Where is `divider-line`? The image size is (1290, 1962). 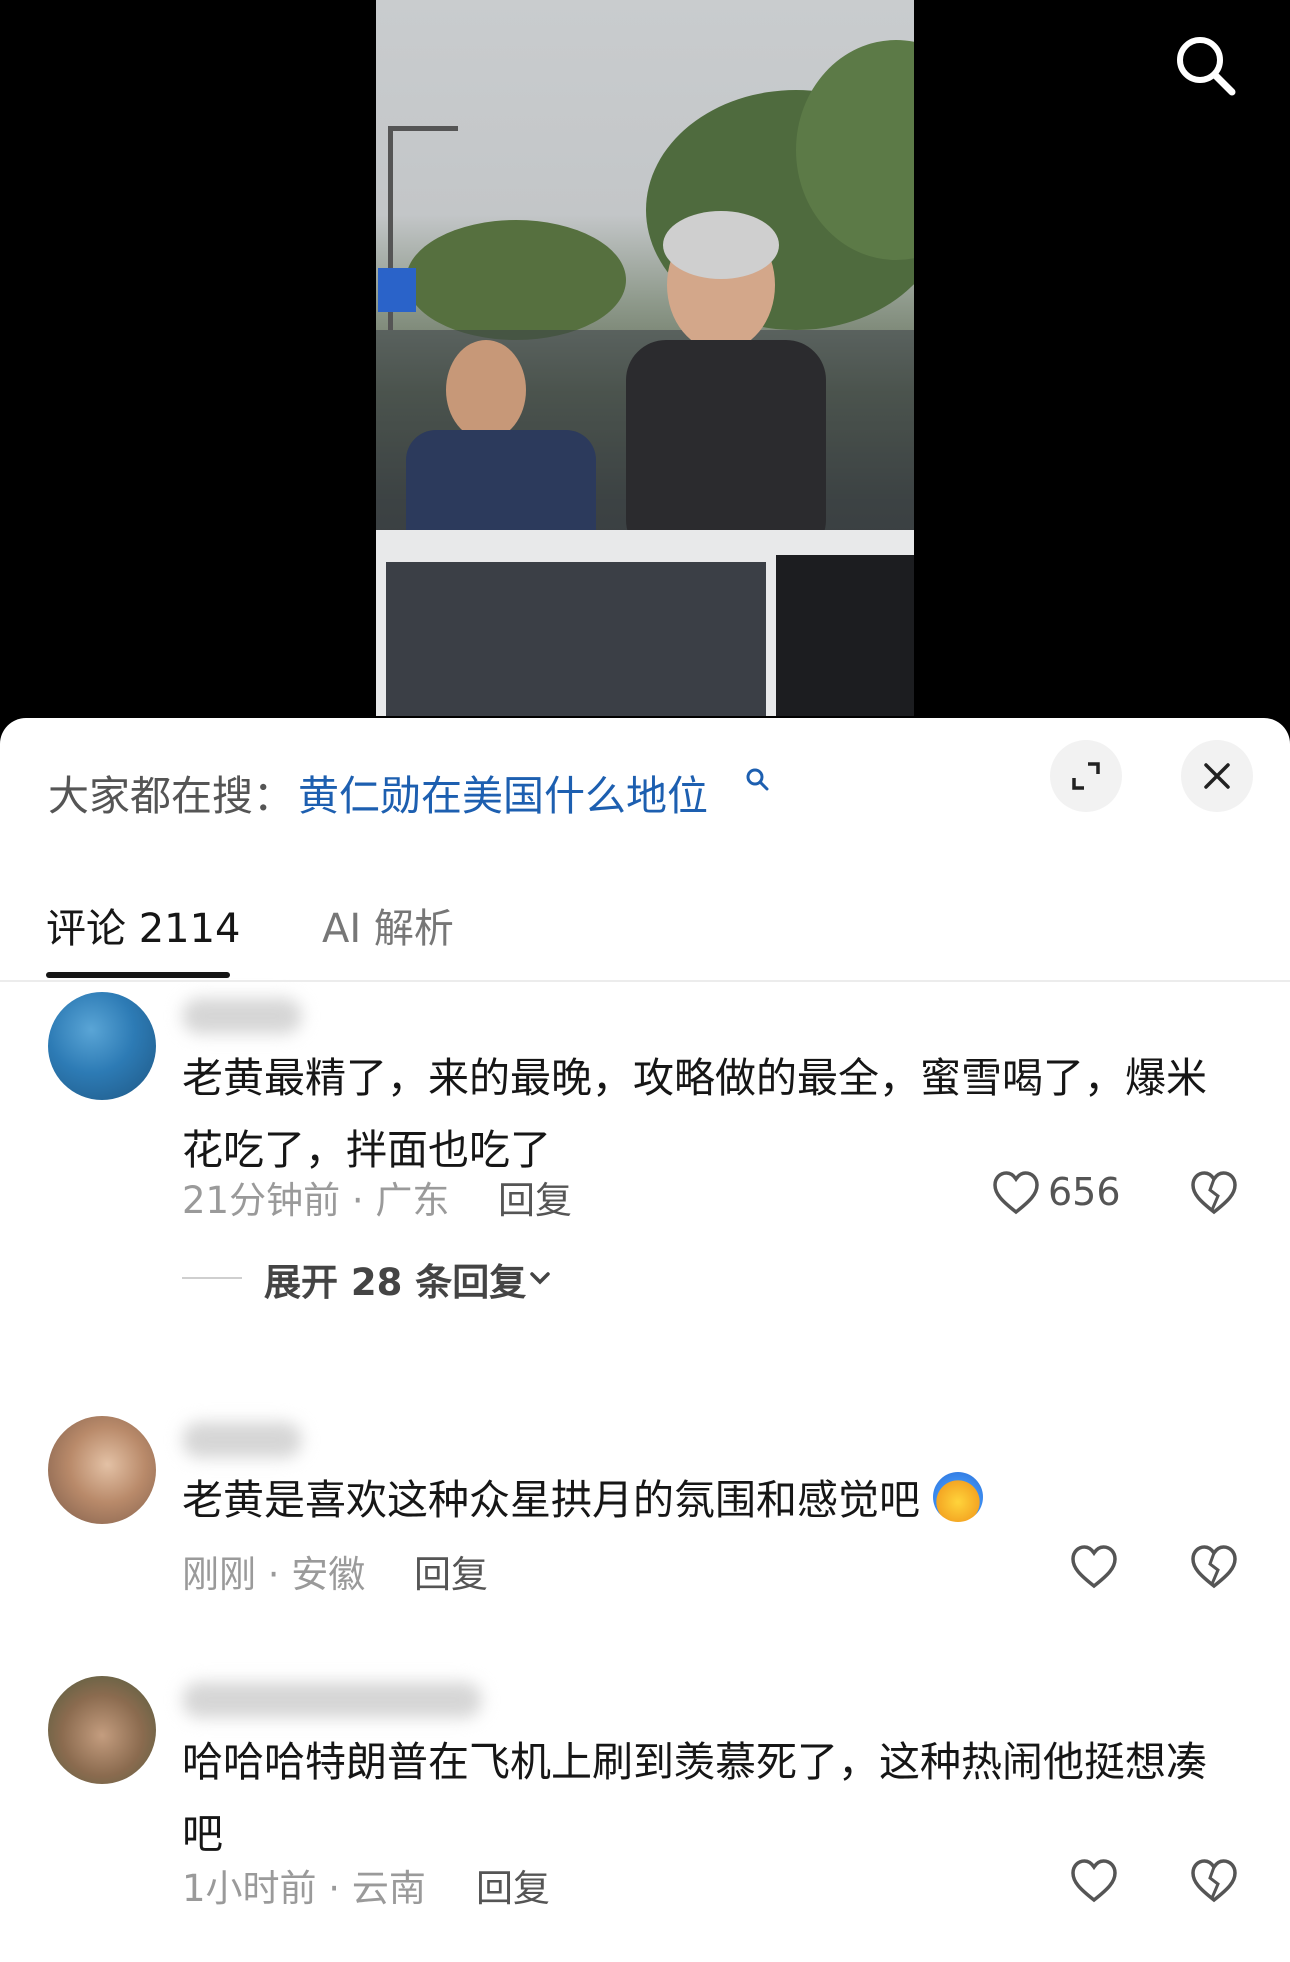
divider-line is located at coordinates (212, 1278).